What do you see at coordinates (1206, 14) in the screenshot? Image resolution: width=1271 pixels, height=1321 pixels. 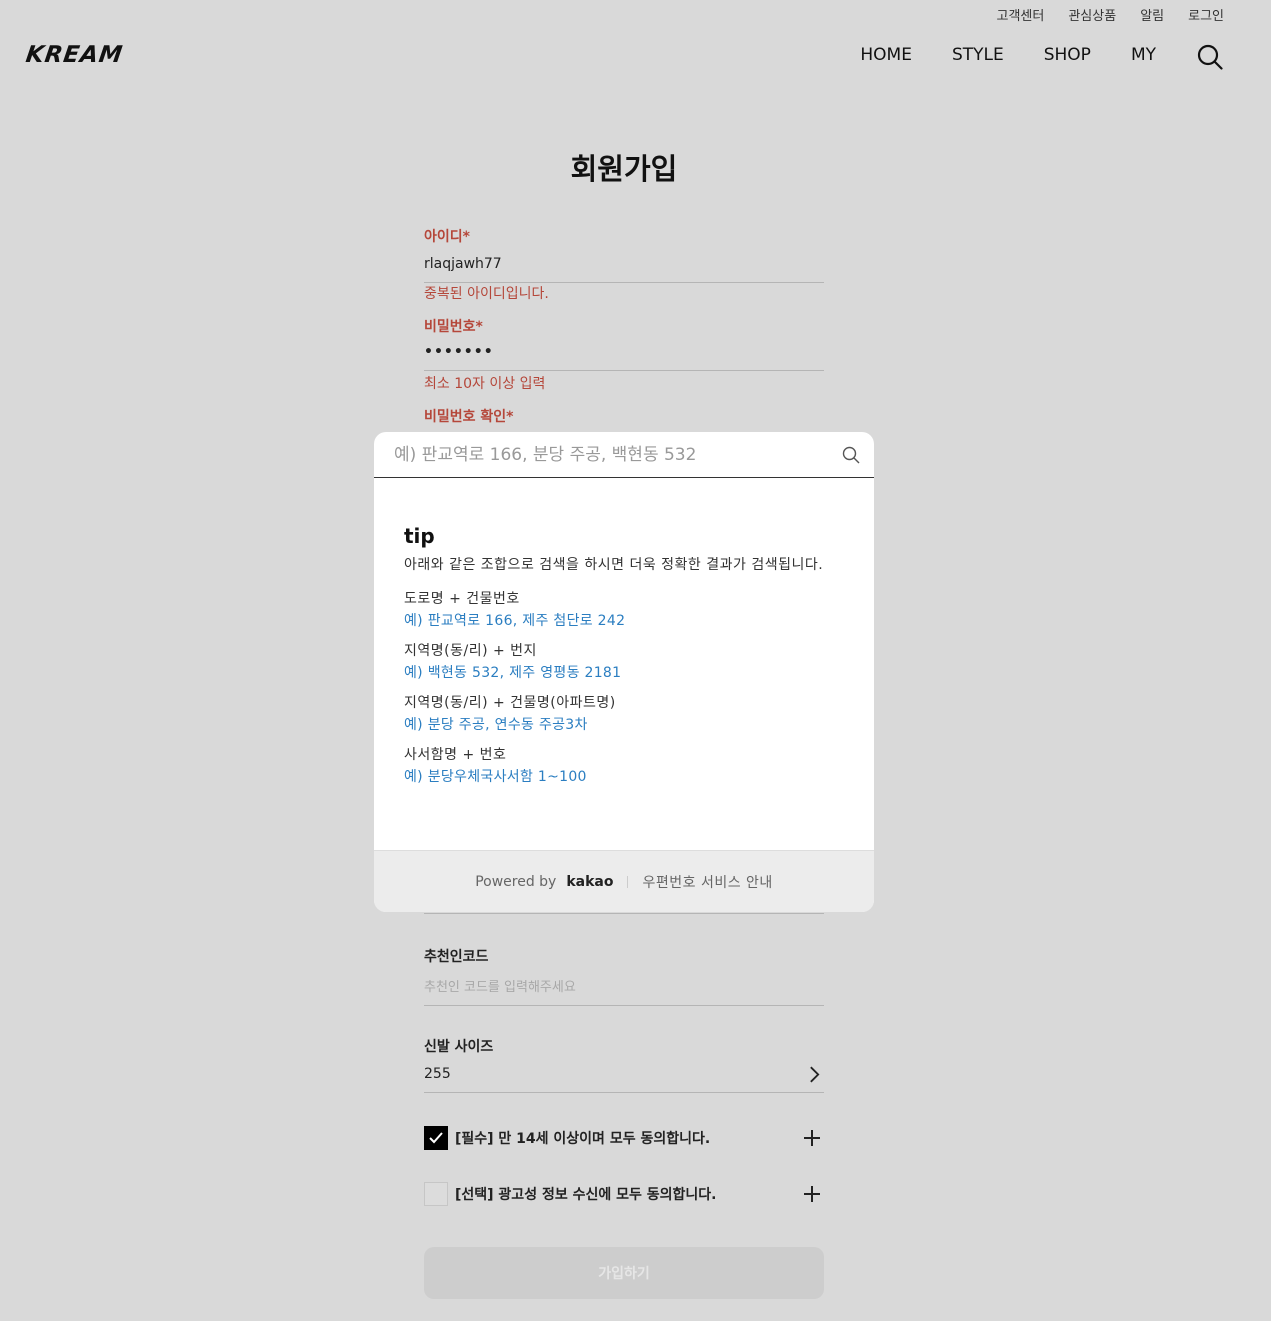 I see `top-link-login: 로그인` at bounding box center [1206, 14].